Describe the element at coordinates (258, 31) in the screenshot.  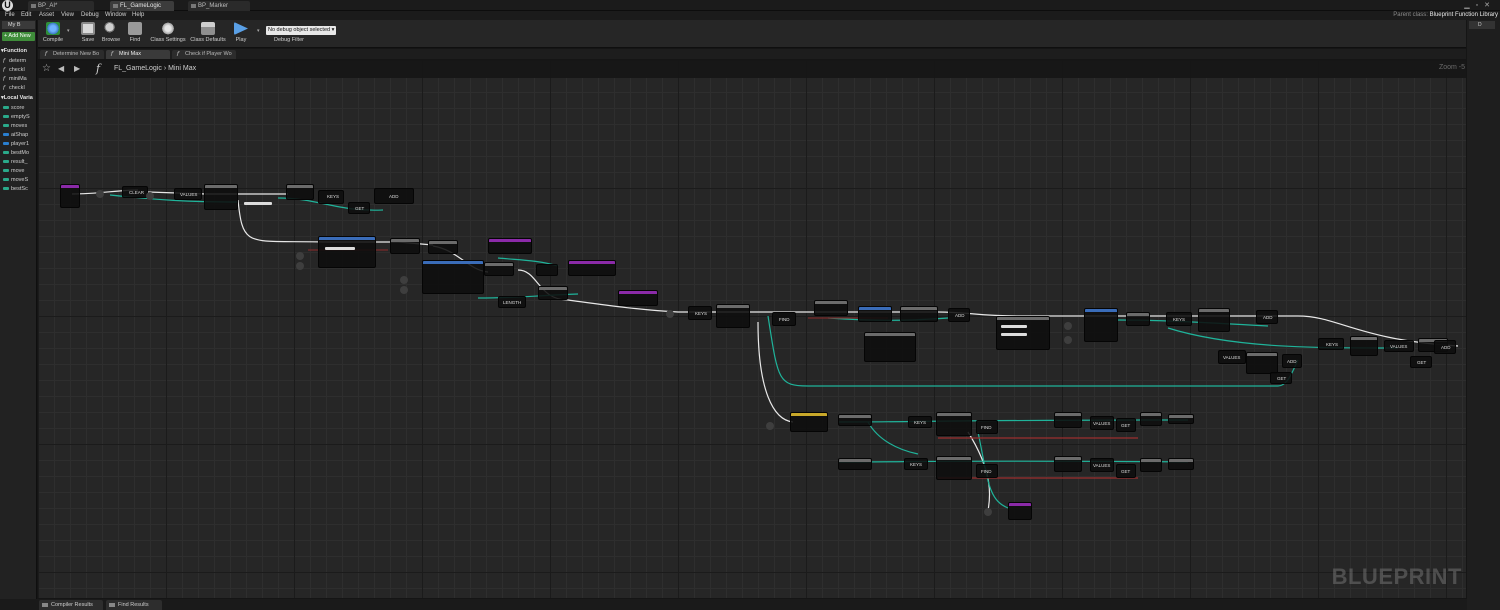
I see `play-dropdown-icon: ▾` at that location.